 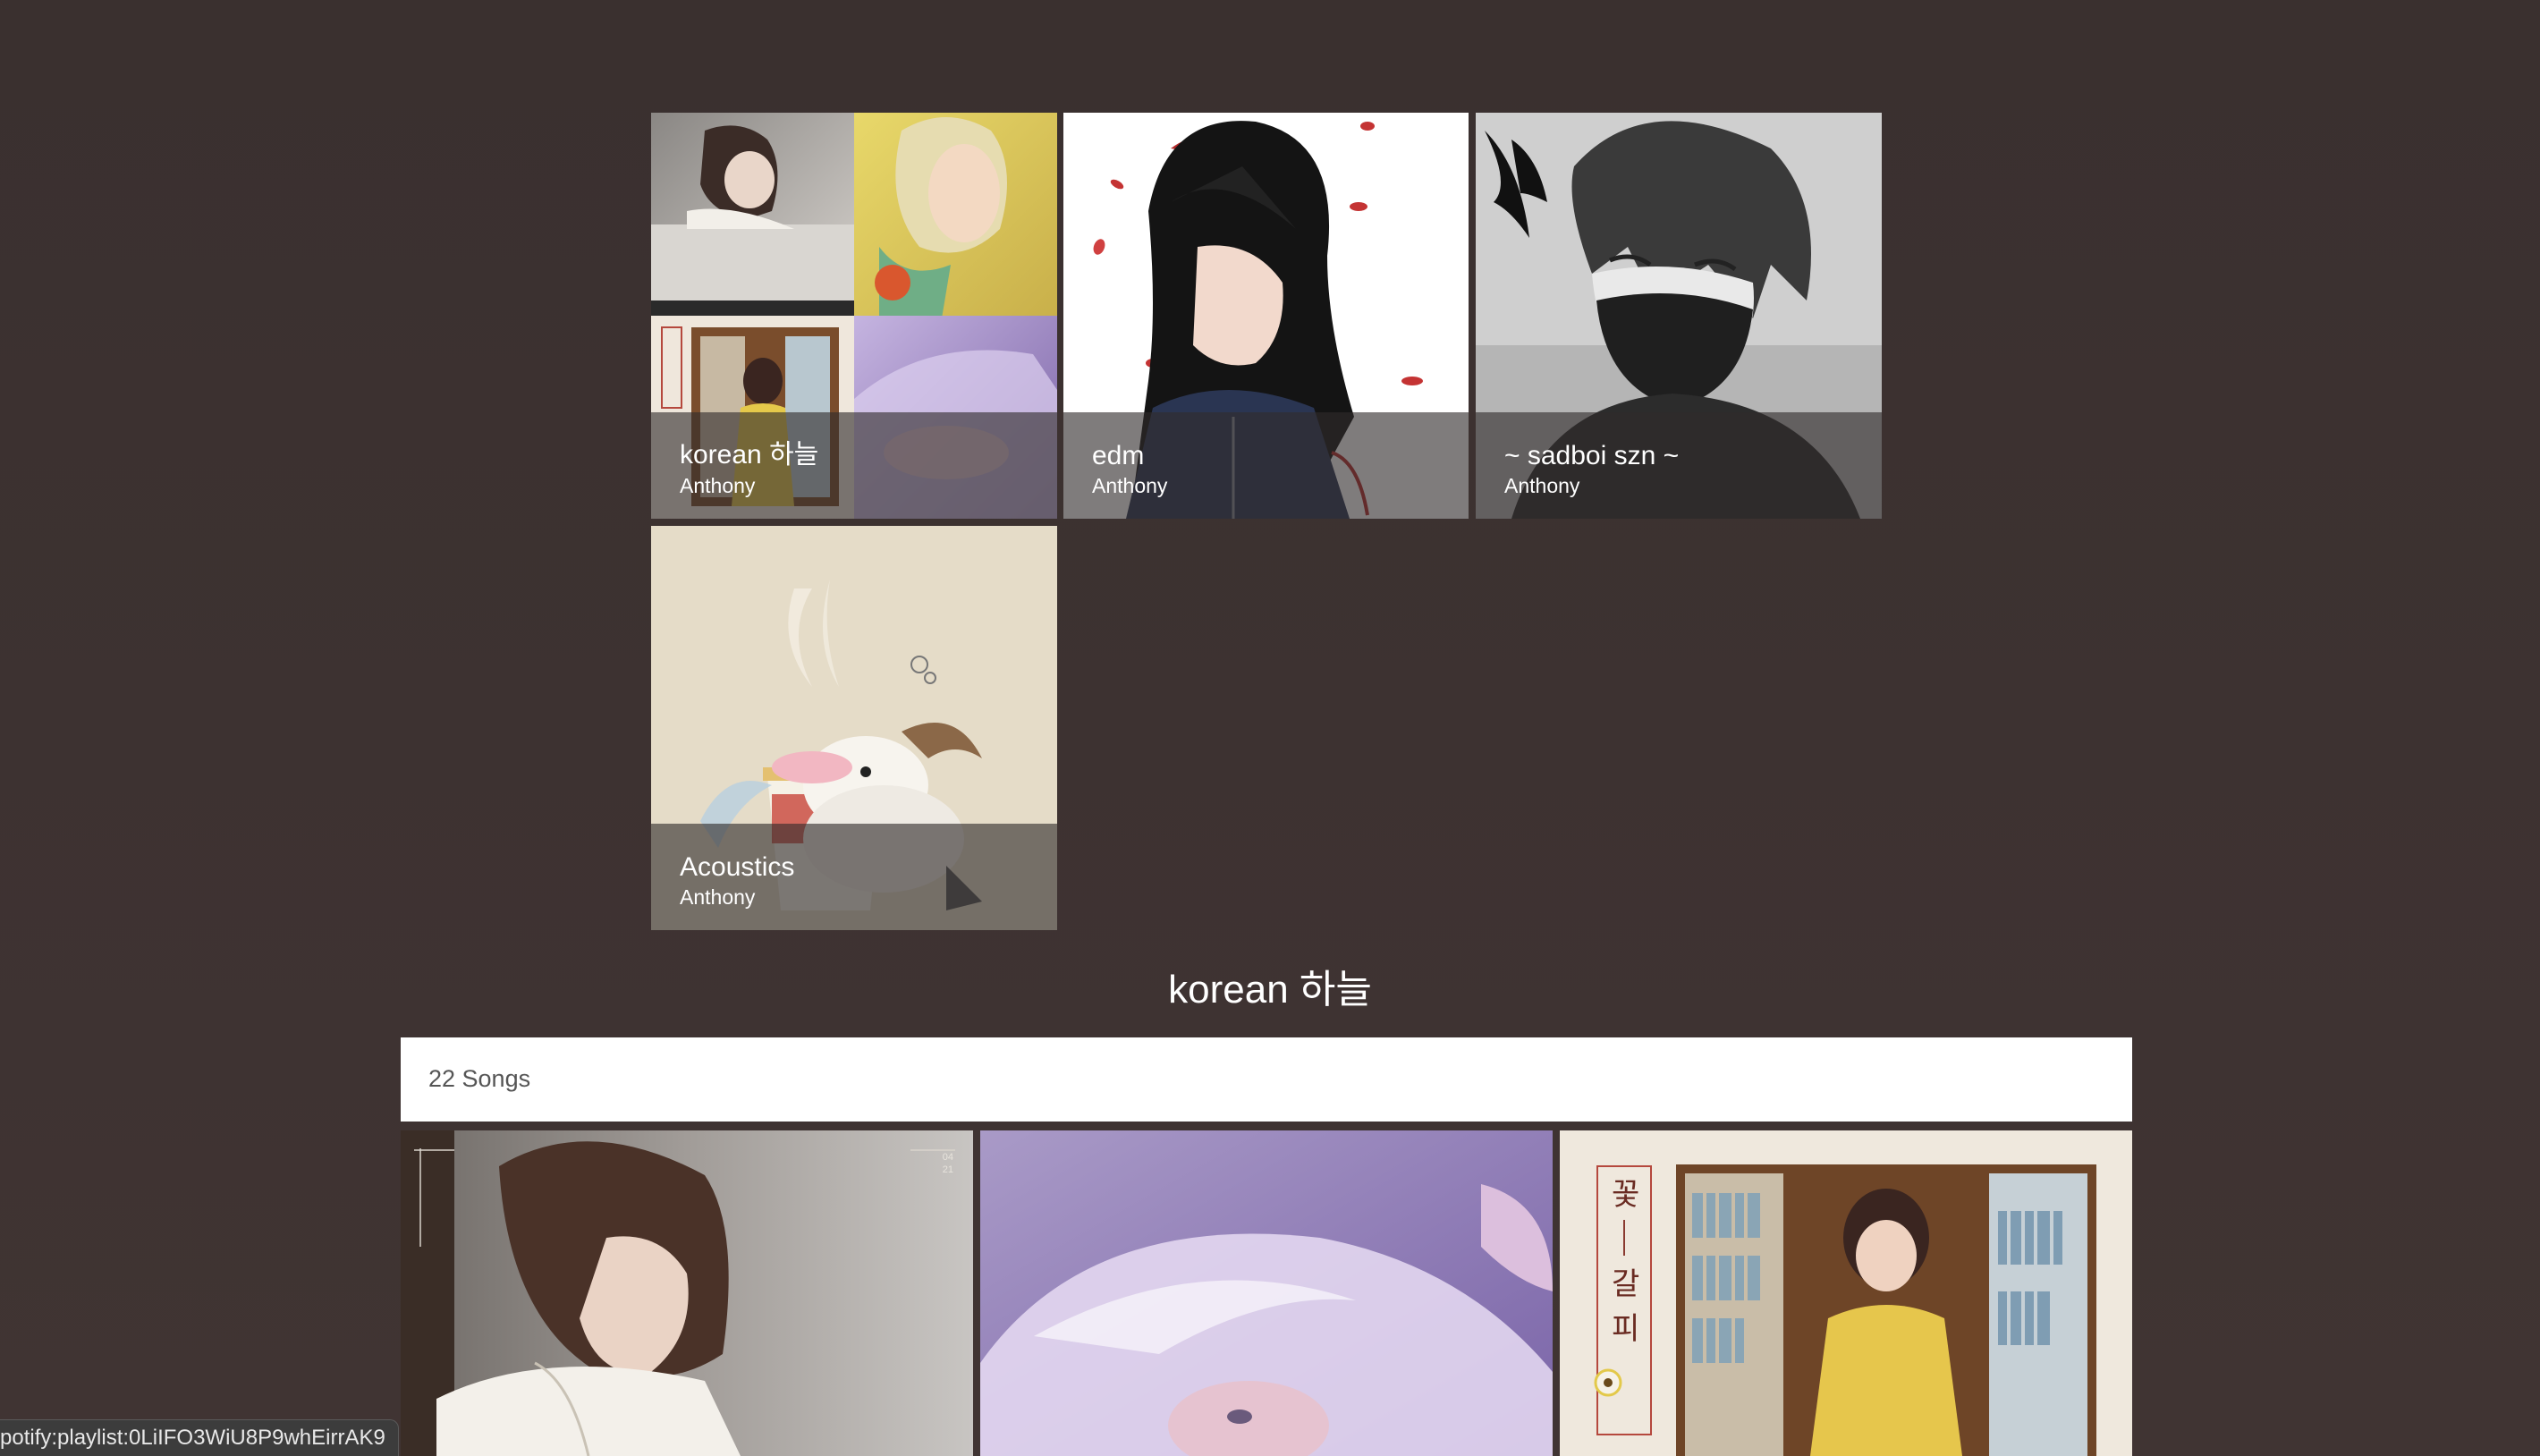 I want to click on status-bar-url: potify:playlist:0LiIFO3WiU8P9whEirrAK9, so click(x=200, y=1437).